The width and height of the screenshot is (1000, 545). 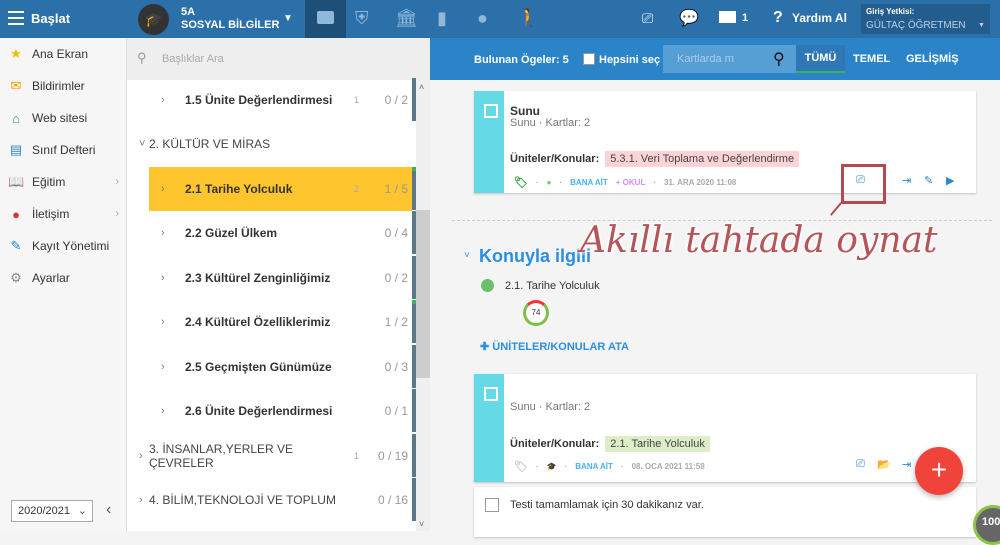 What do you see at coordinates (884, 464) in the screenshot?
I see `folder-icon: 📂` at bounding box center [884, 464].